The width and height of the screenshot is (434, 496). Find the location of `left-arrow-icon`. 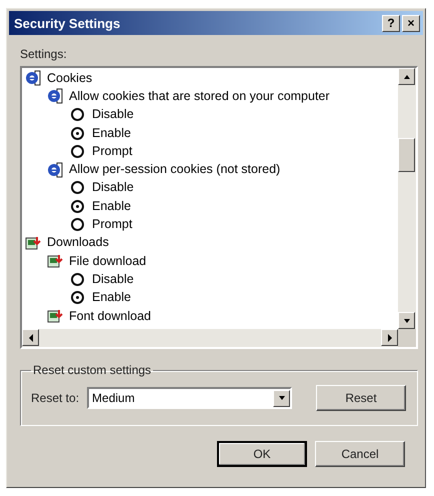

left-arrow-icon is located at coordinates (30, 338).